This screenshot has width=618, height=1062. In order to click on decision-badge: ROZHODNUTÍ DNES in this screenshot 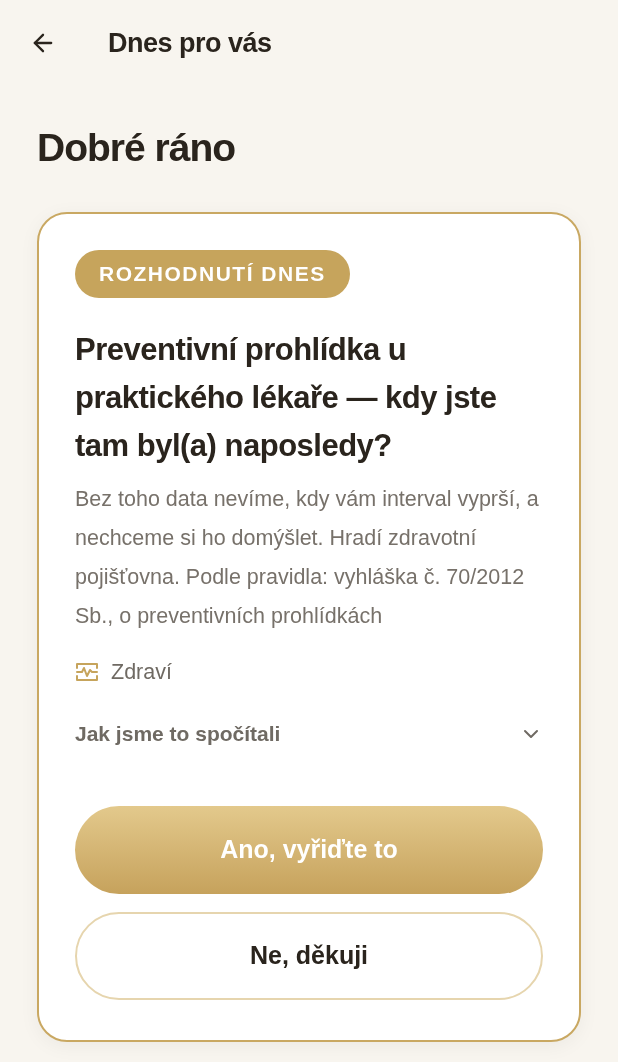, I will do `click(212, 274)`.